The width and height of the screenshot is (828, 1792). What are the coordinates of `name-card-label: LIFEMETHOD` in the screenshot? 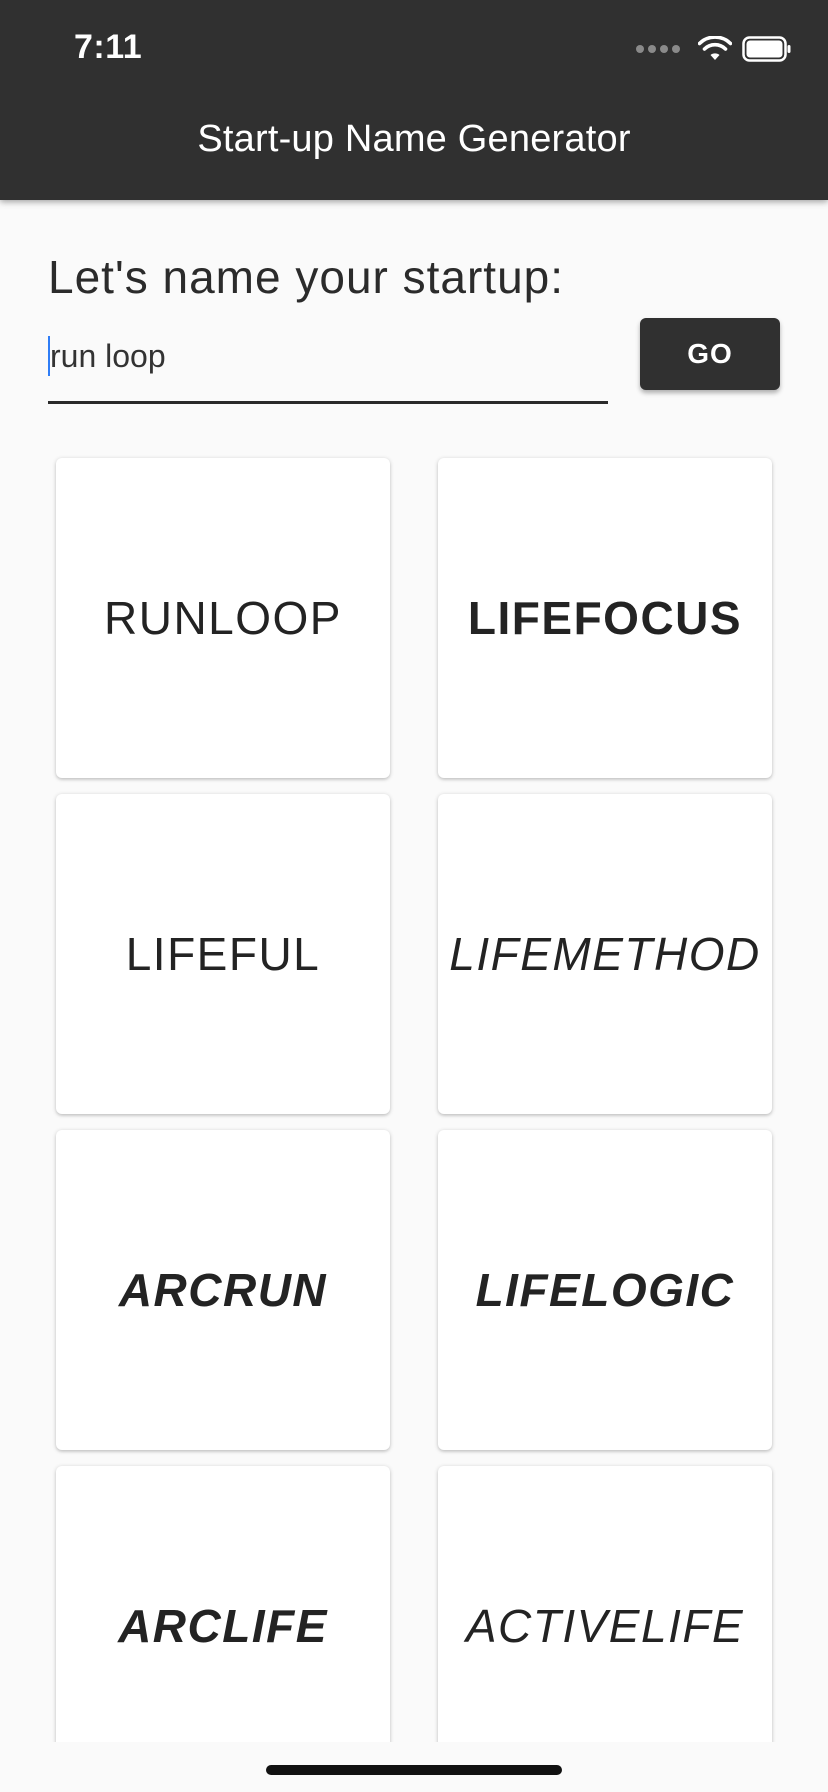 It's located at (605, 954).